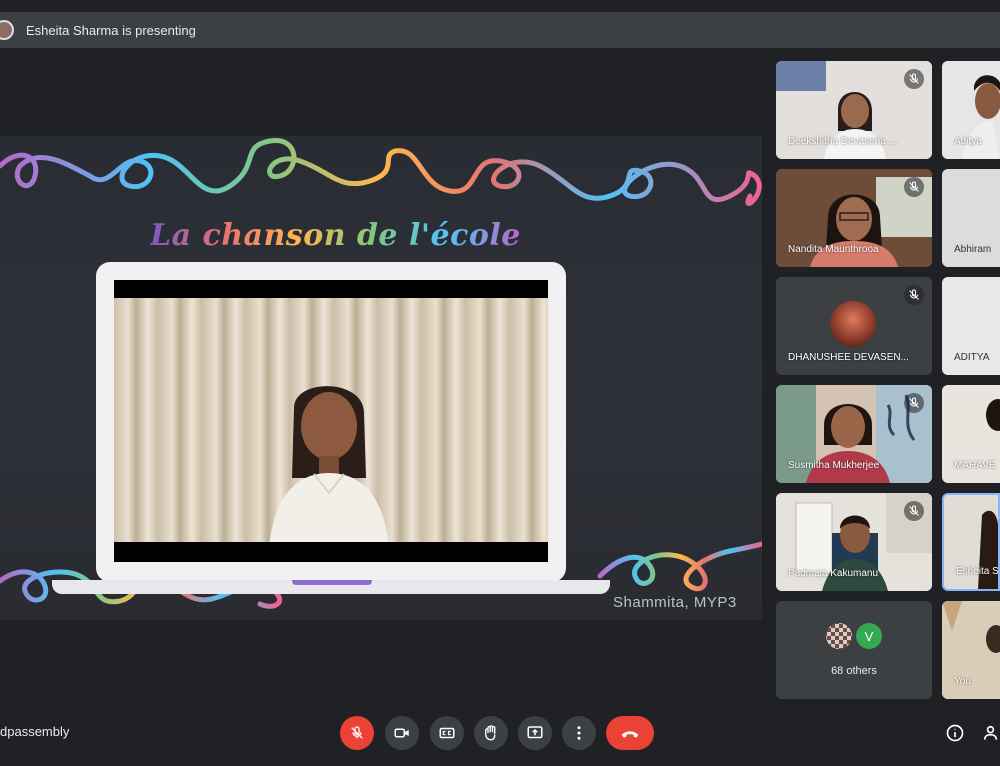  I want to click on others-tile: V 68 others, so click(854, 650).